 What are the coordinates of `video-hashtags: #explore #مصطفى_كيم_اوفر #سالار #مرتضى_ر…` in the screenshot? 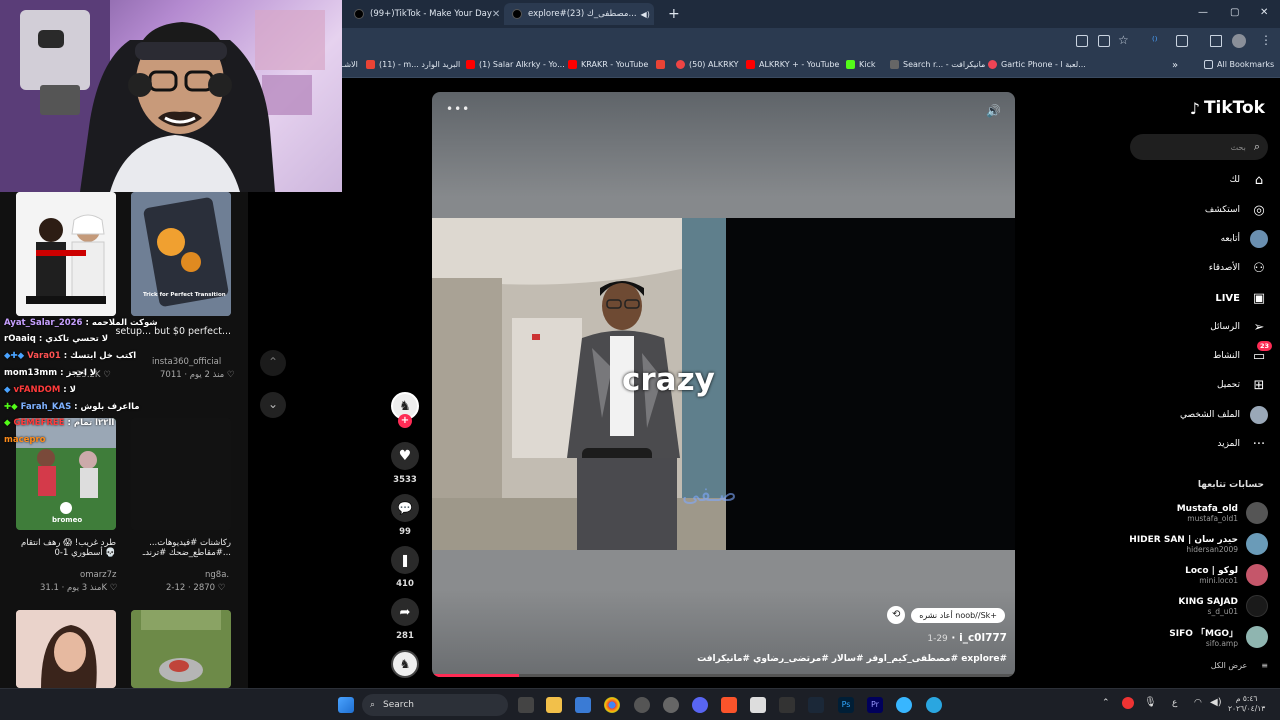 It's located at (852, 659).